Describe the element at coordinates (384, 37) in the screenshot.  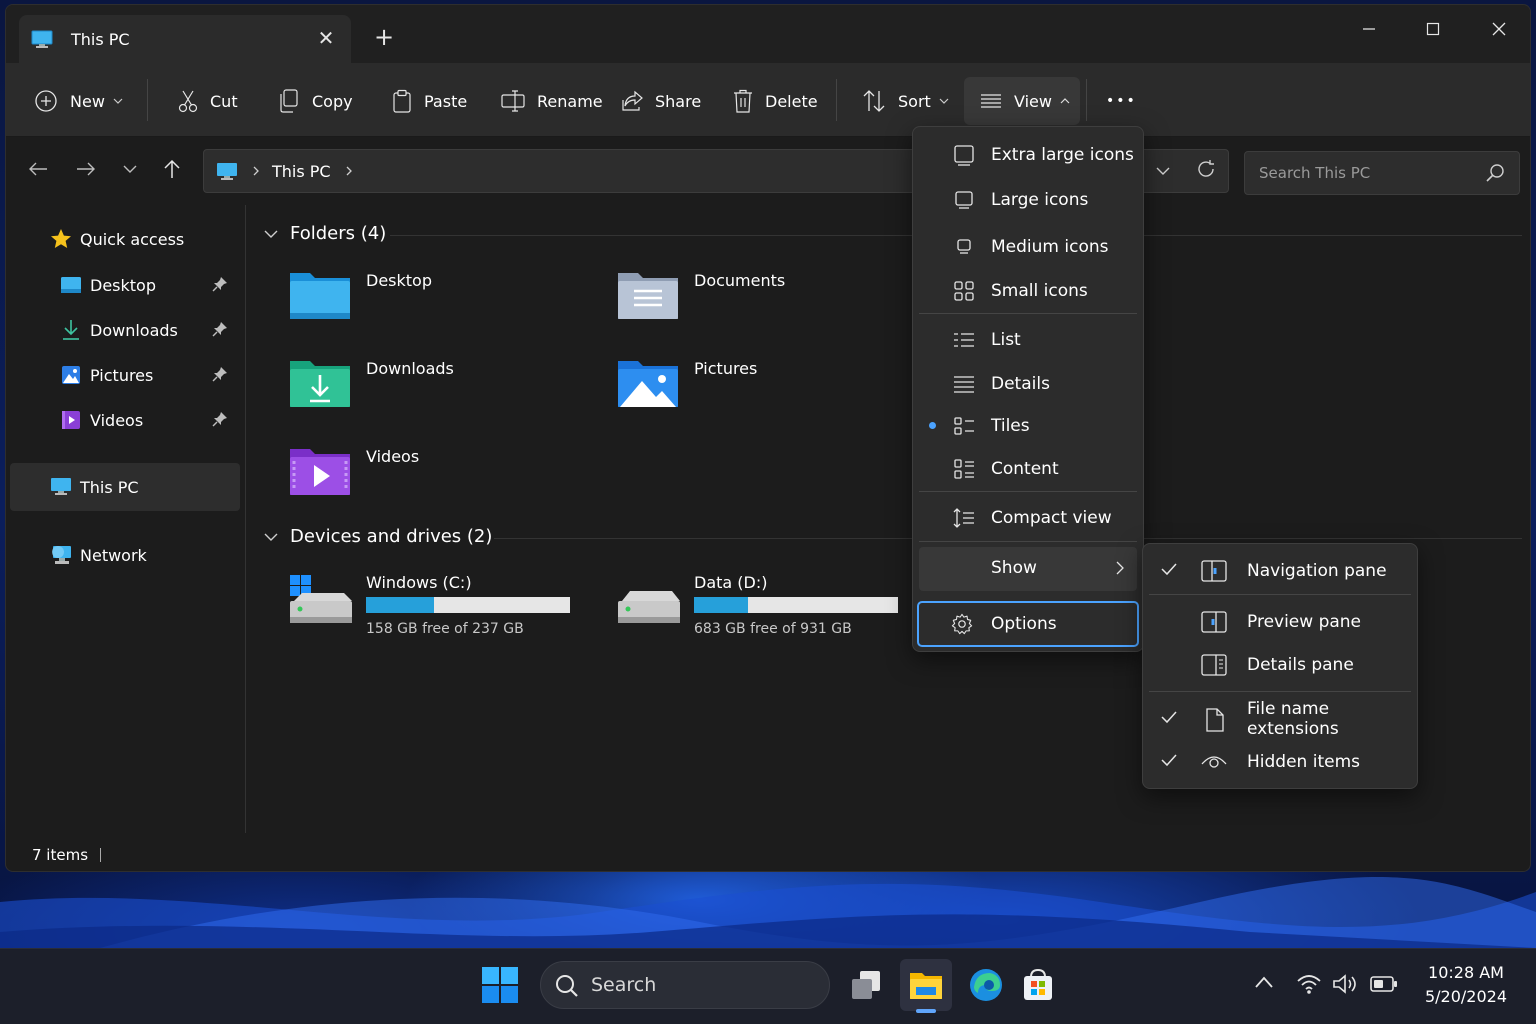
I see `new-tab-icon: +` at that location.